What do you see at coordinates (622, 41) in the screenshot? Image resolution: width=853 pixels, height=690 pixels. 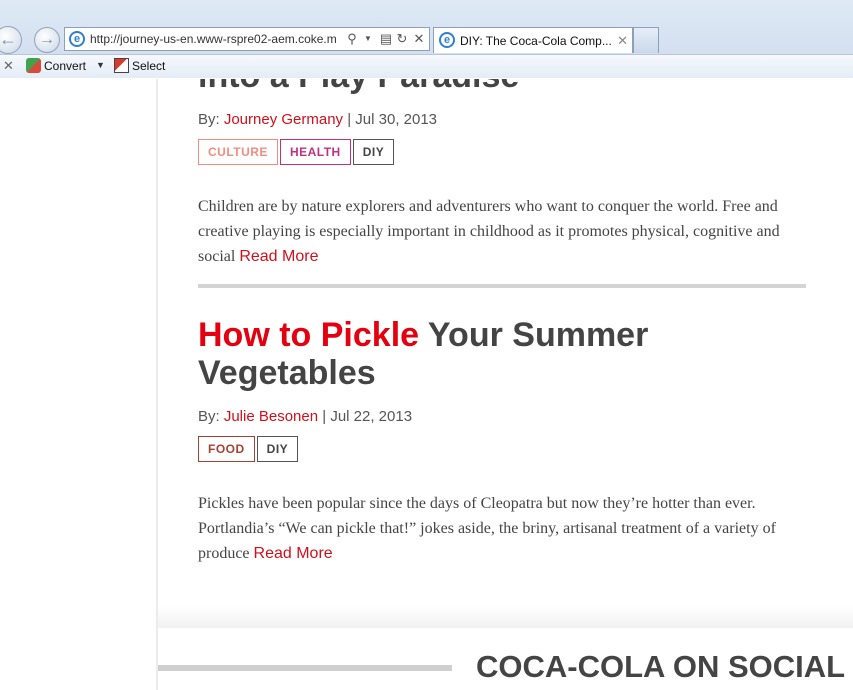 I see `close-tab-icon: ✕` at bounding box center [622, 41].